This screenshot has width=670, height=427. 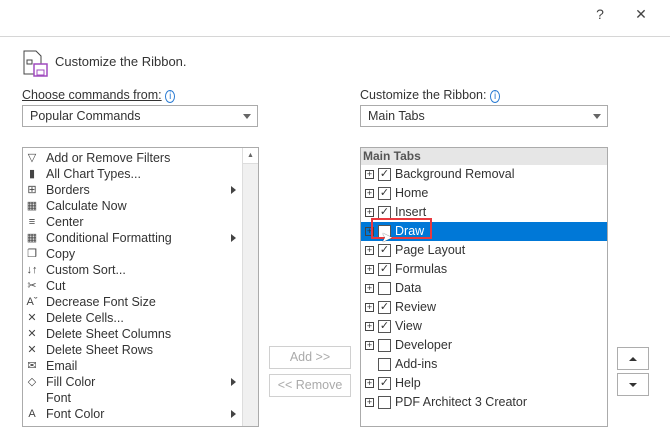 What do you see at coordinates (32, 318) in the screenshot?
I see `delete-cells-icon: ✕` at bounding box center [32, 318].